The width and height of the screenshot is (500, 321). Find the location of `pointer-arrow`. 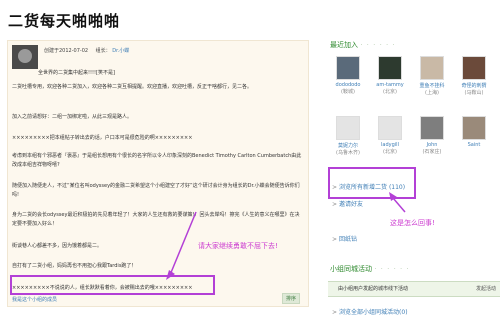

pointer-arrow is located at coordinates (183, 243).